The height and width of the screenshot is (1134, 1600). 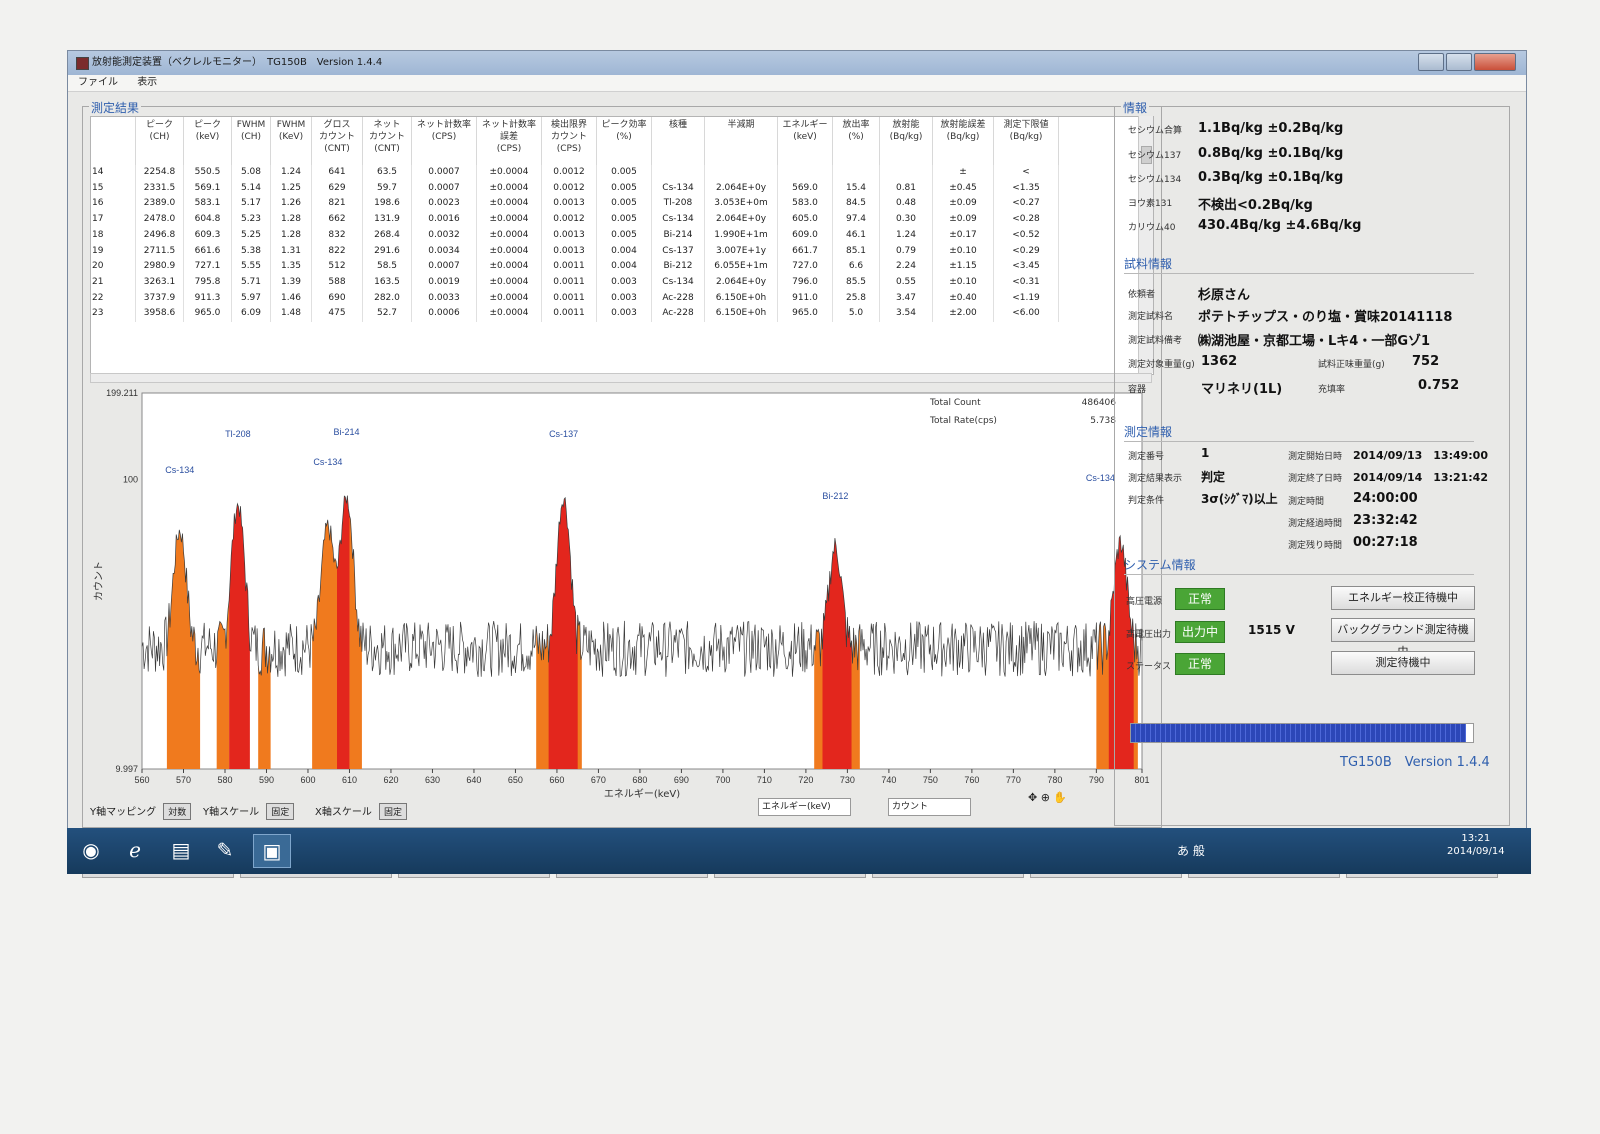 I want to click on table-cell: 2.24, so click(x=906, y=267).